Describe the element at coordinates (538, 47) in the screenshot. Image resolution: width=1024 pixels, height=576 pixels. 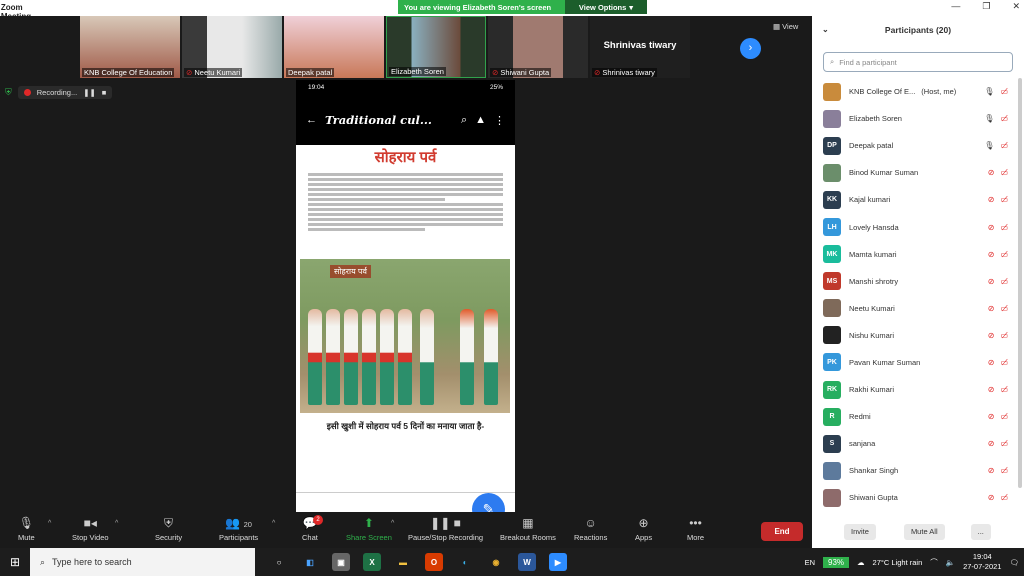
I see `video-tile: ⊘ Shiwani Gupta` at that location.